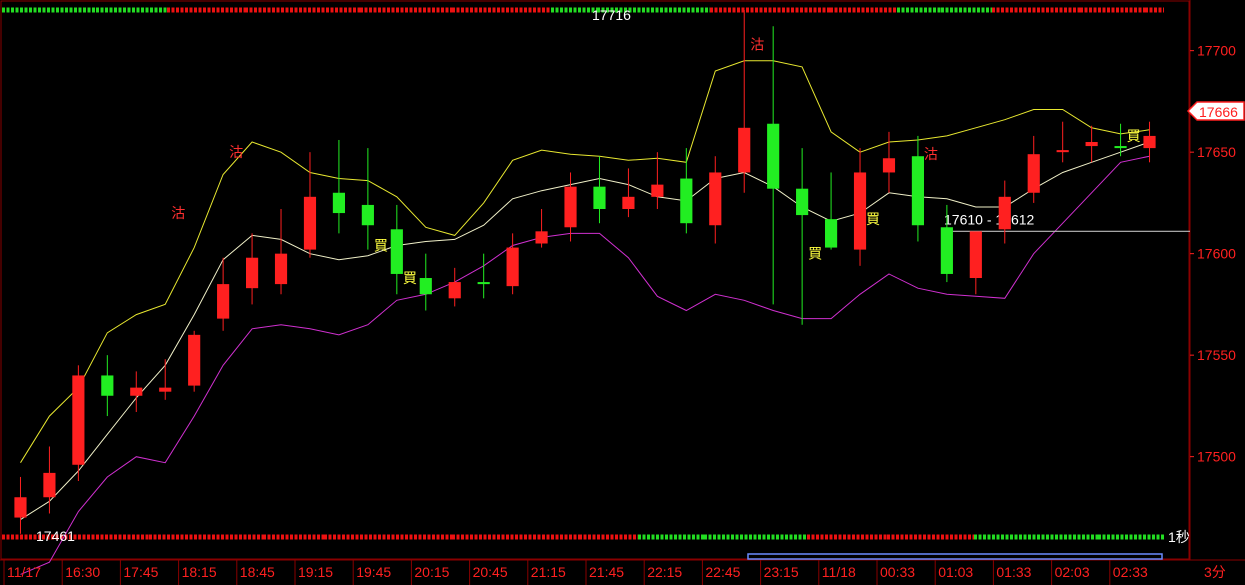 The width and height of the screenshot is (1245, 585). I want to click on x-tick-label: 11/17, so click(24, 572).